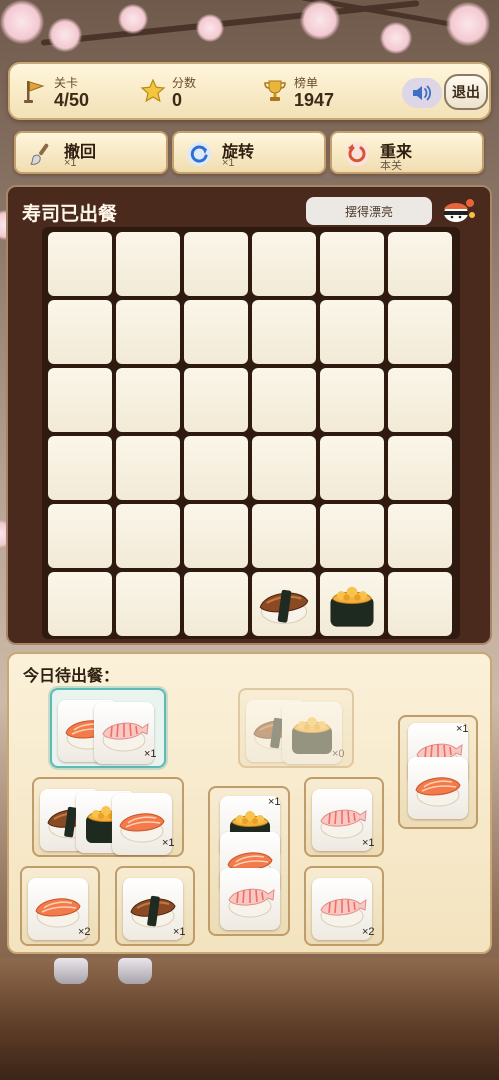 The image size is (499, 1080). I want to click on level-value: 4/50, so click(72, 100).